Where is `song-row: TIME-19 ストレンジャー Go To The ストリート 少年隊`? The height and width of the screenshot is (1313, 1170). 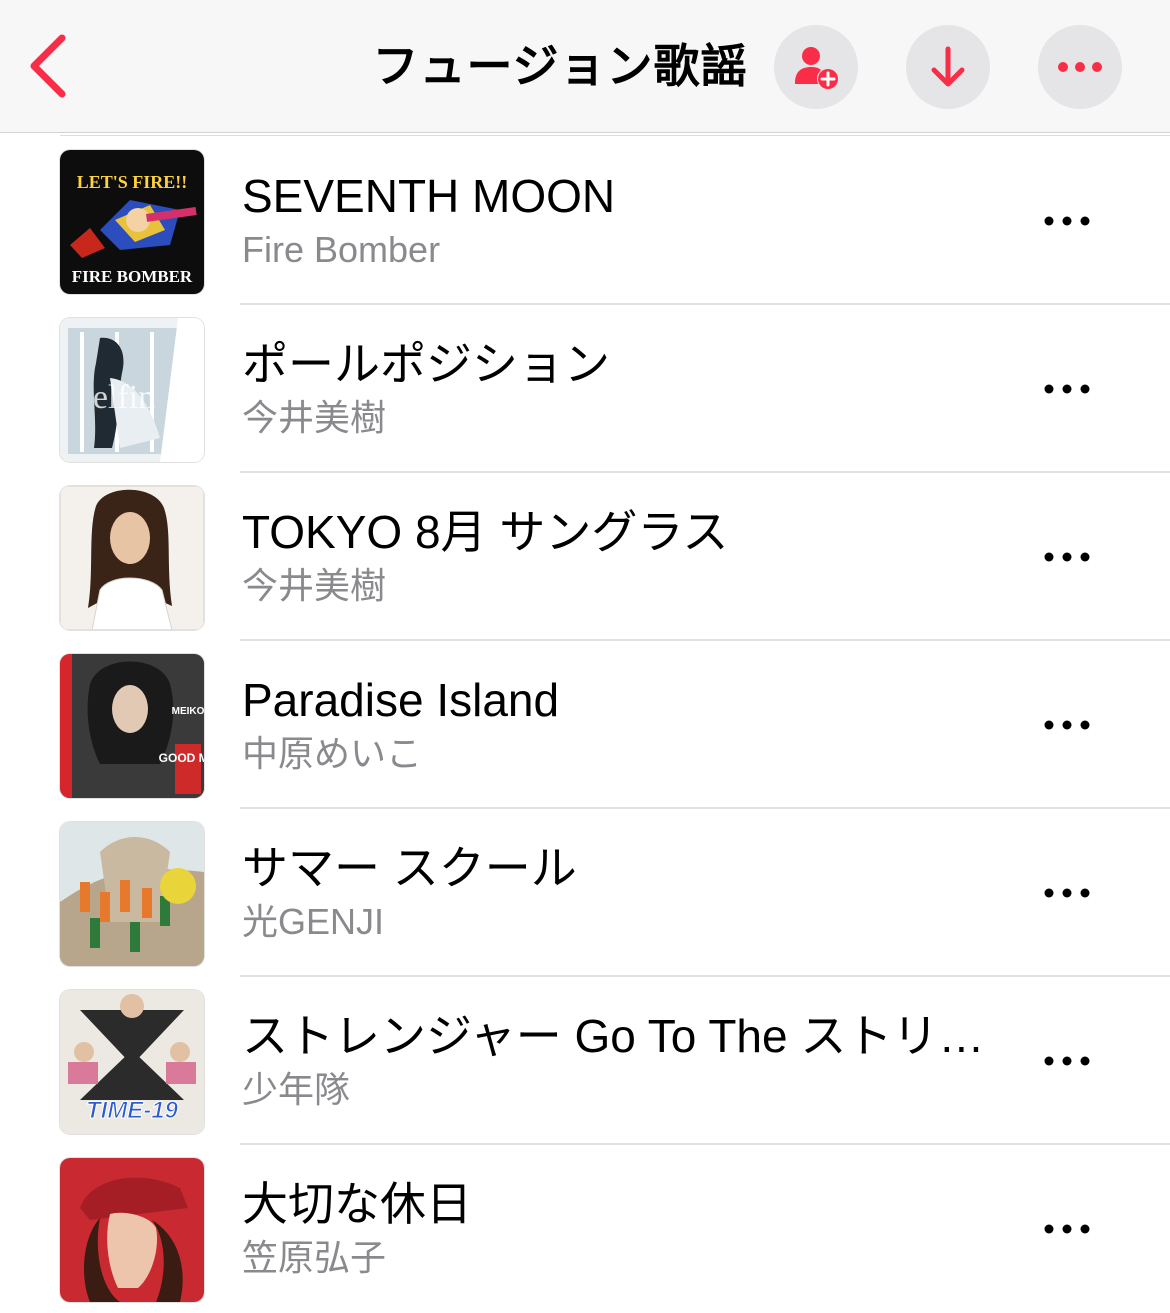
song-row: TIME-19 ストレンジャー Go To The ストリート 少年隊 is located at coordinates (585, 1061).